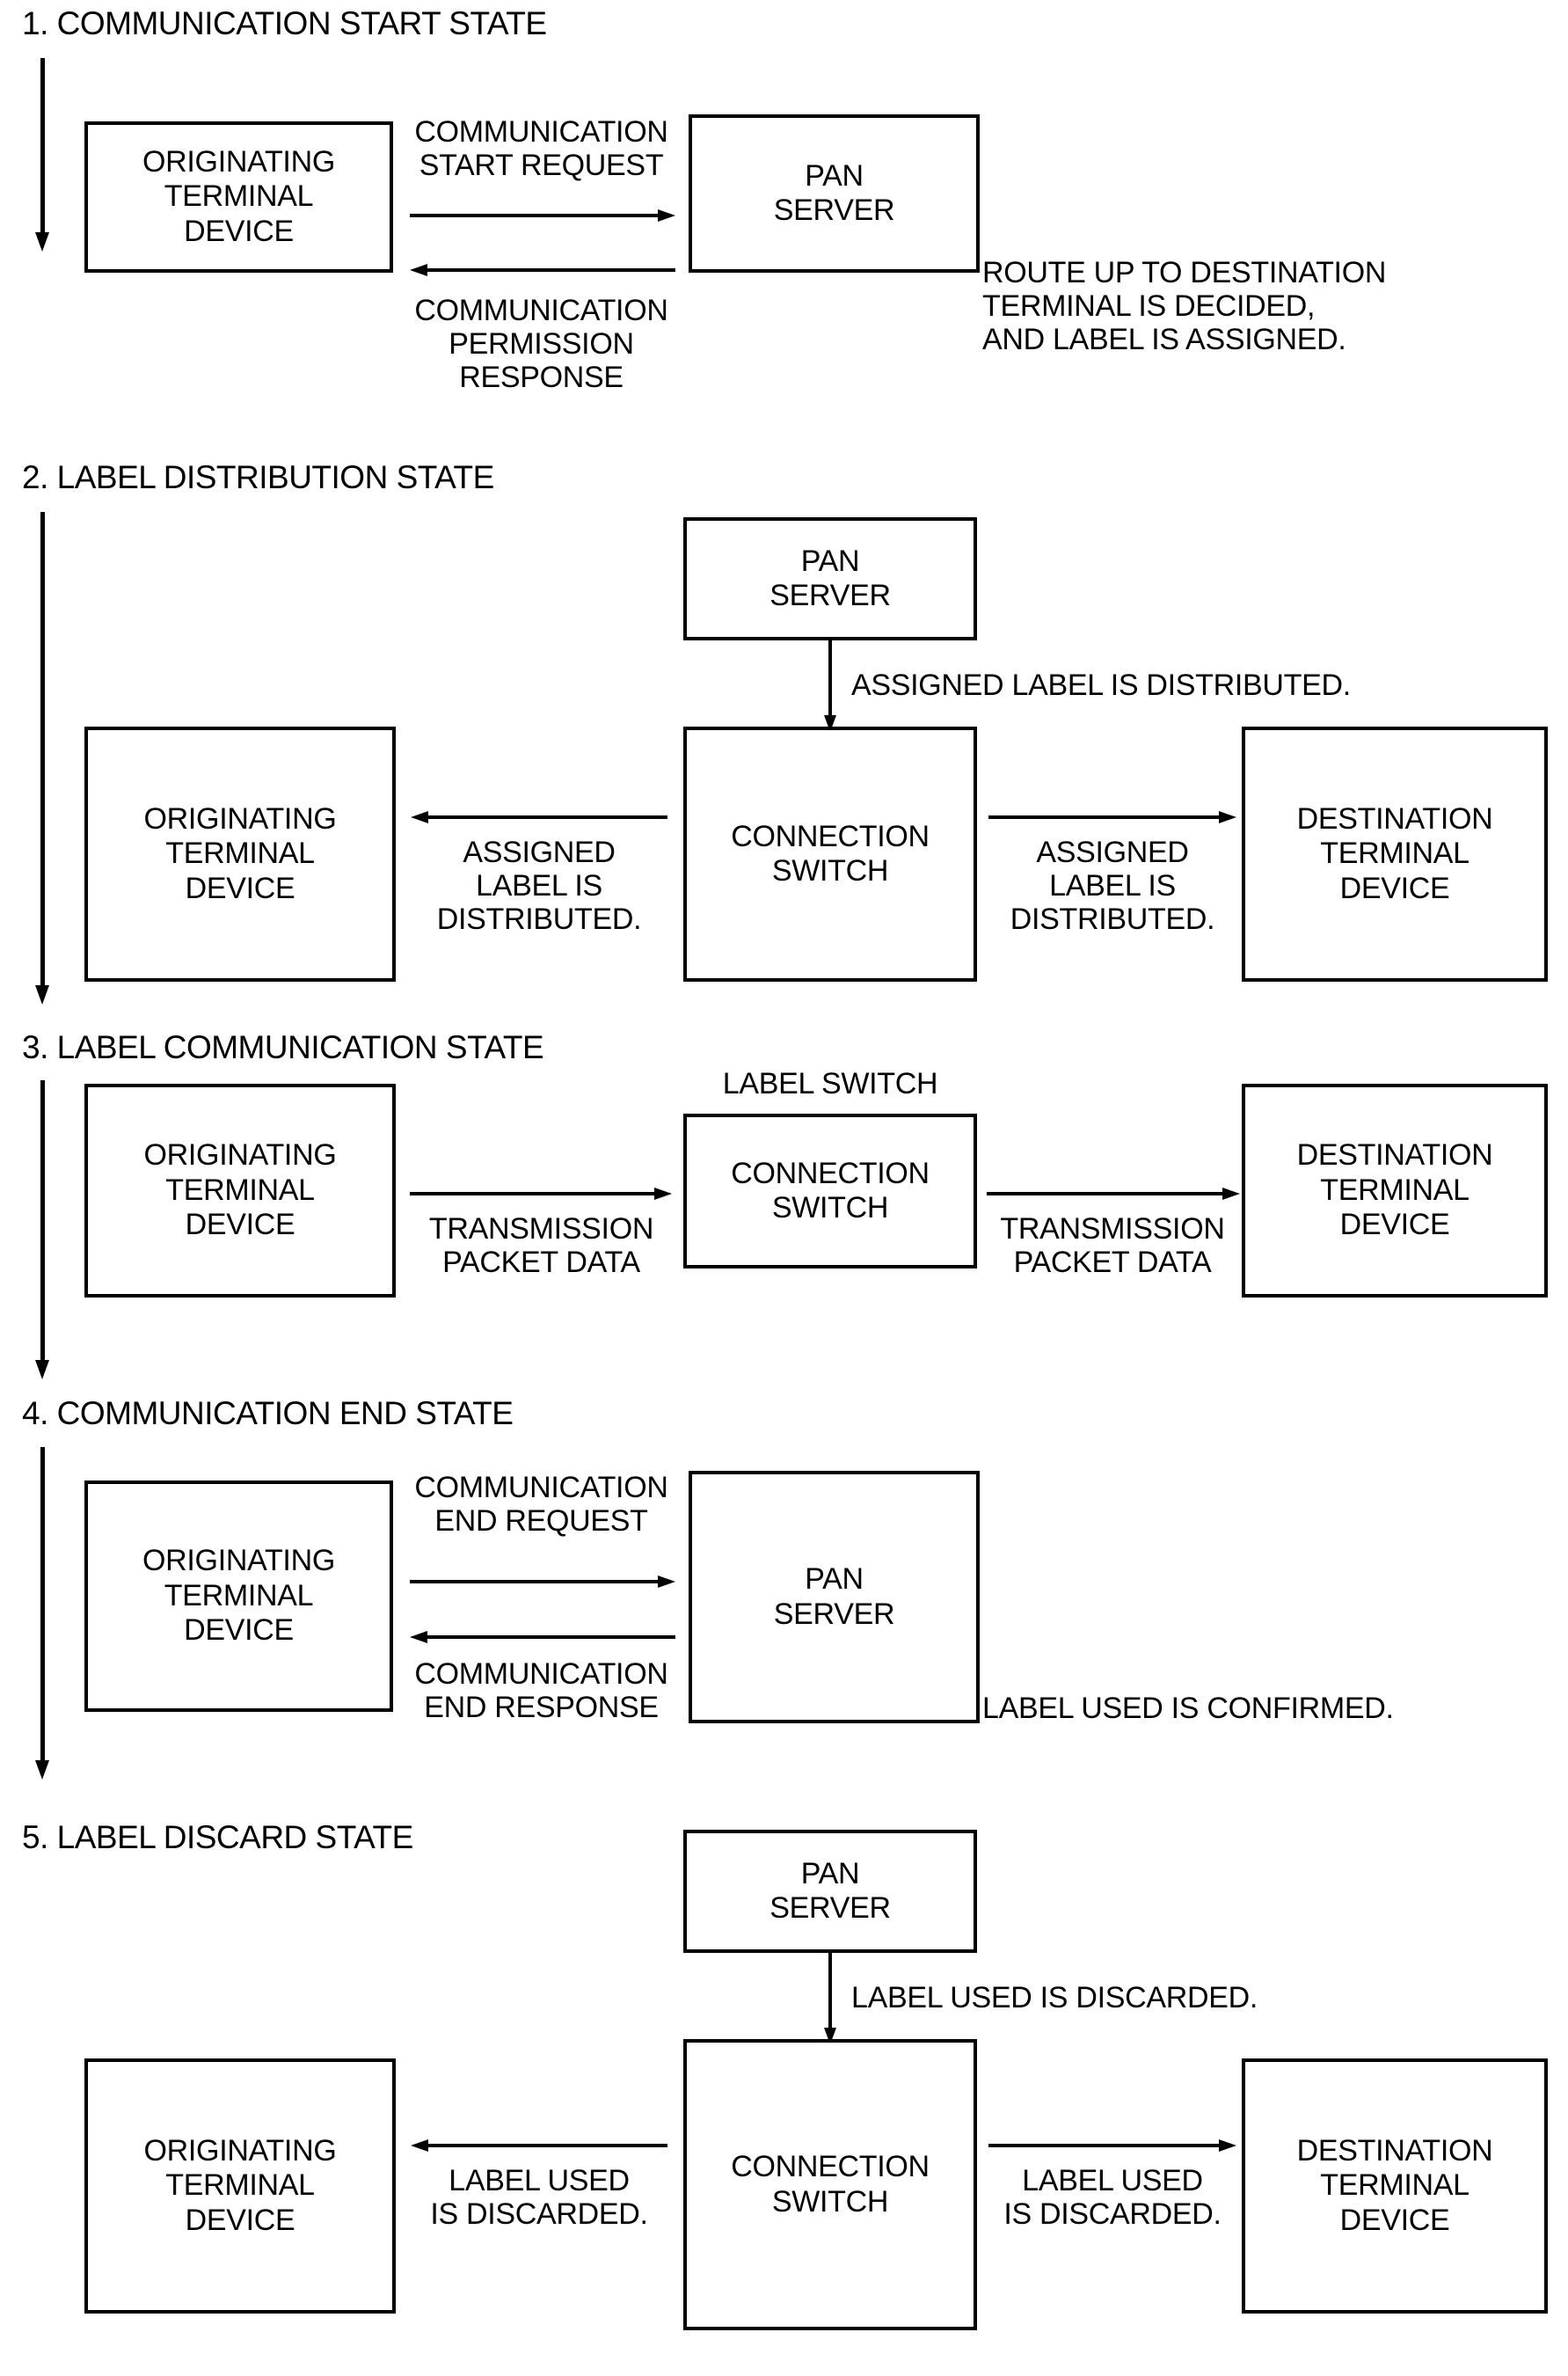  What do you see at coordinates (1112, 886) in the screenshot?
I see `arrow-label-assigned-label-distributed-right: ASSIGNED LABEL IS DISTRIBUTED.` at bounding box center [1112, 886].